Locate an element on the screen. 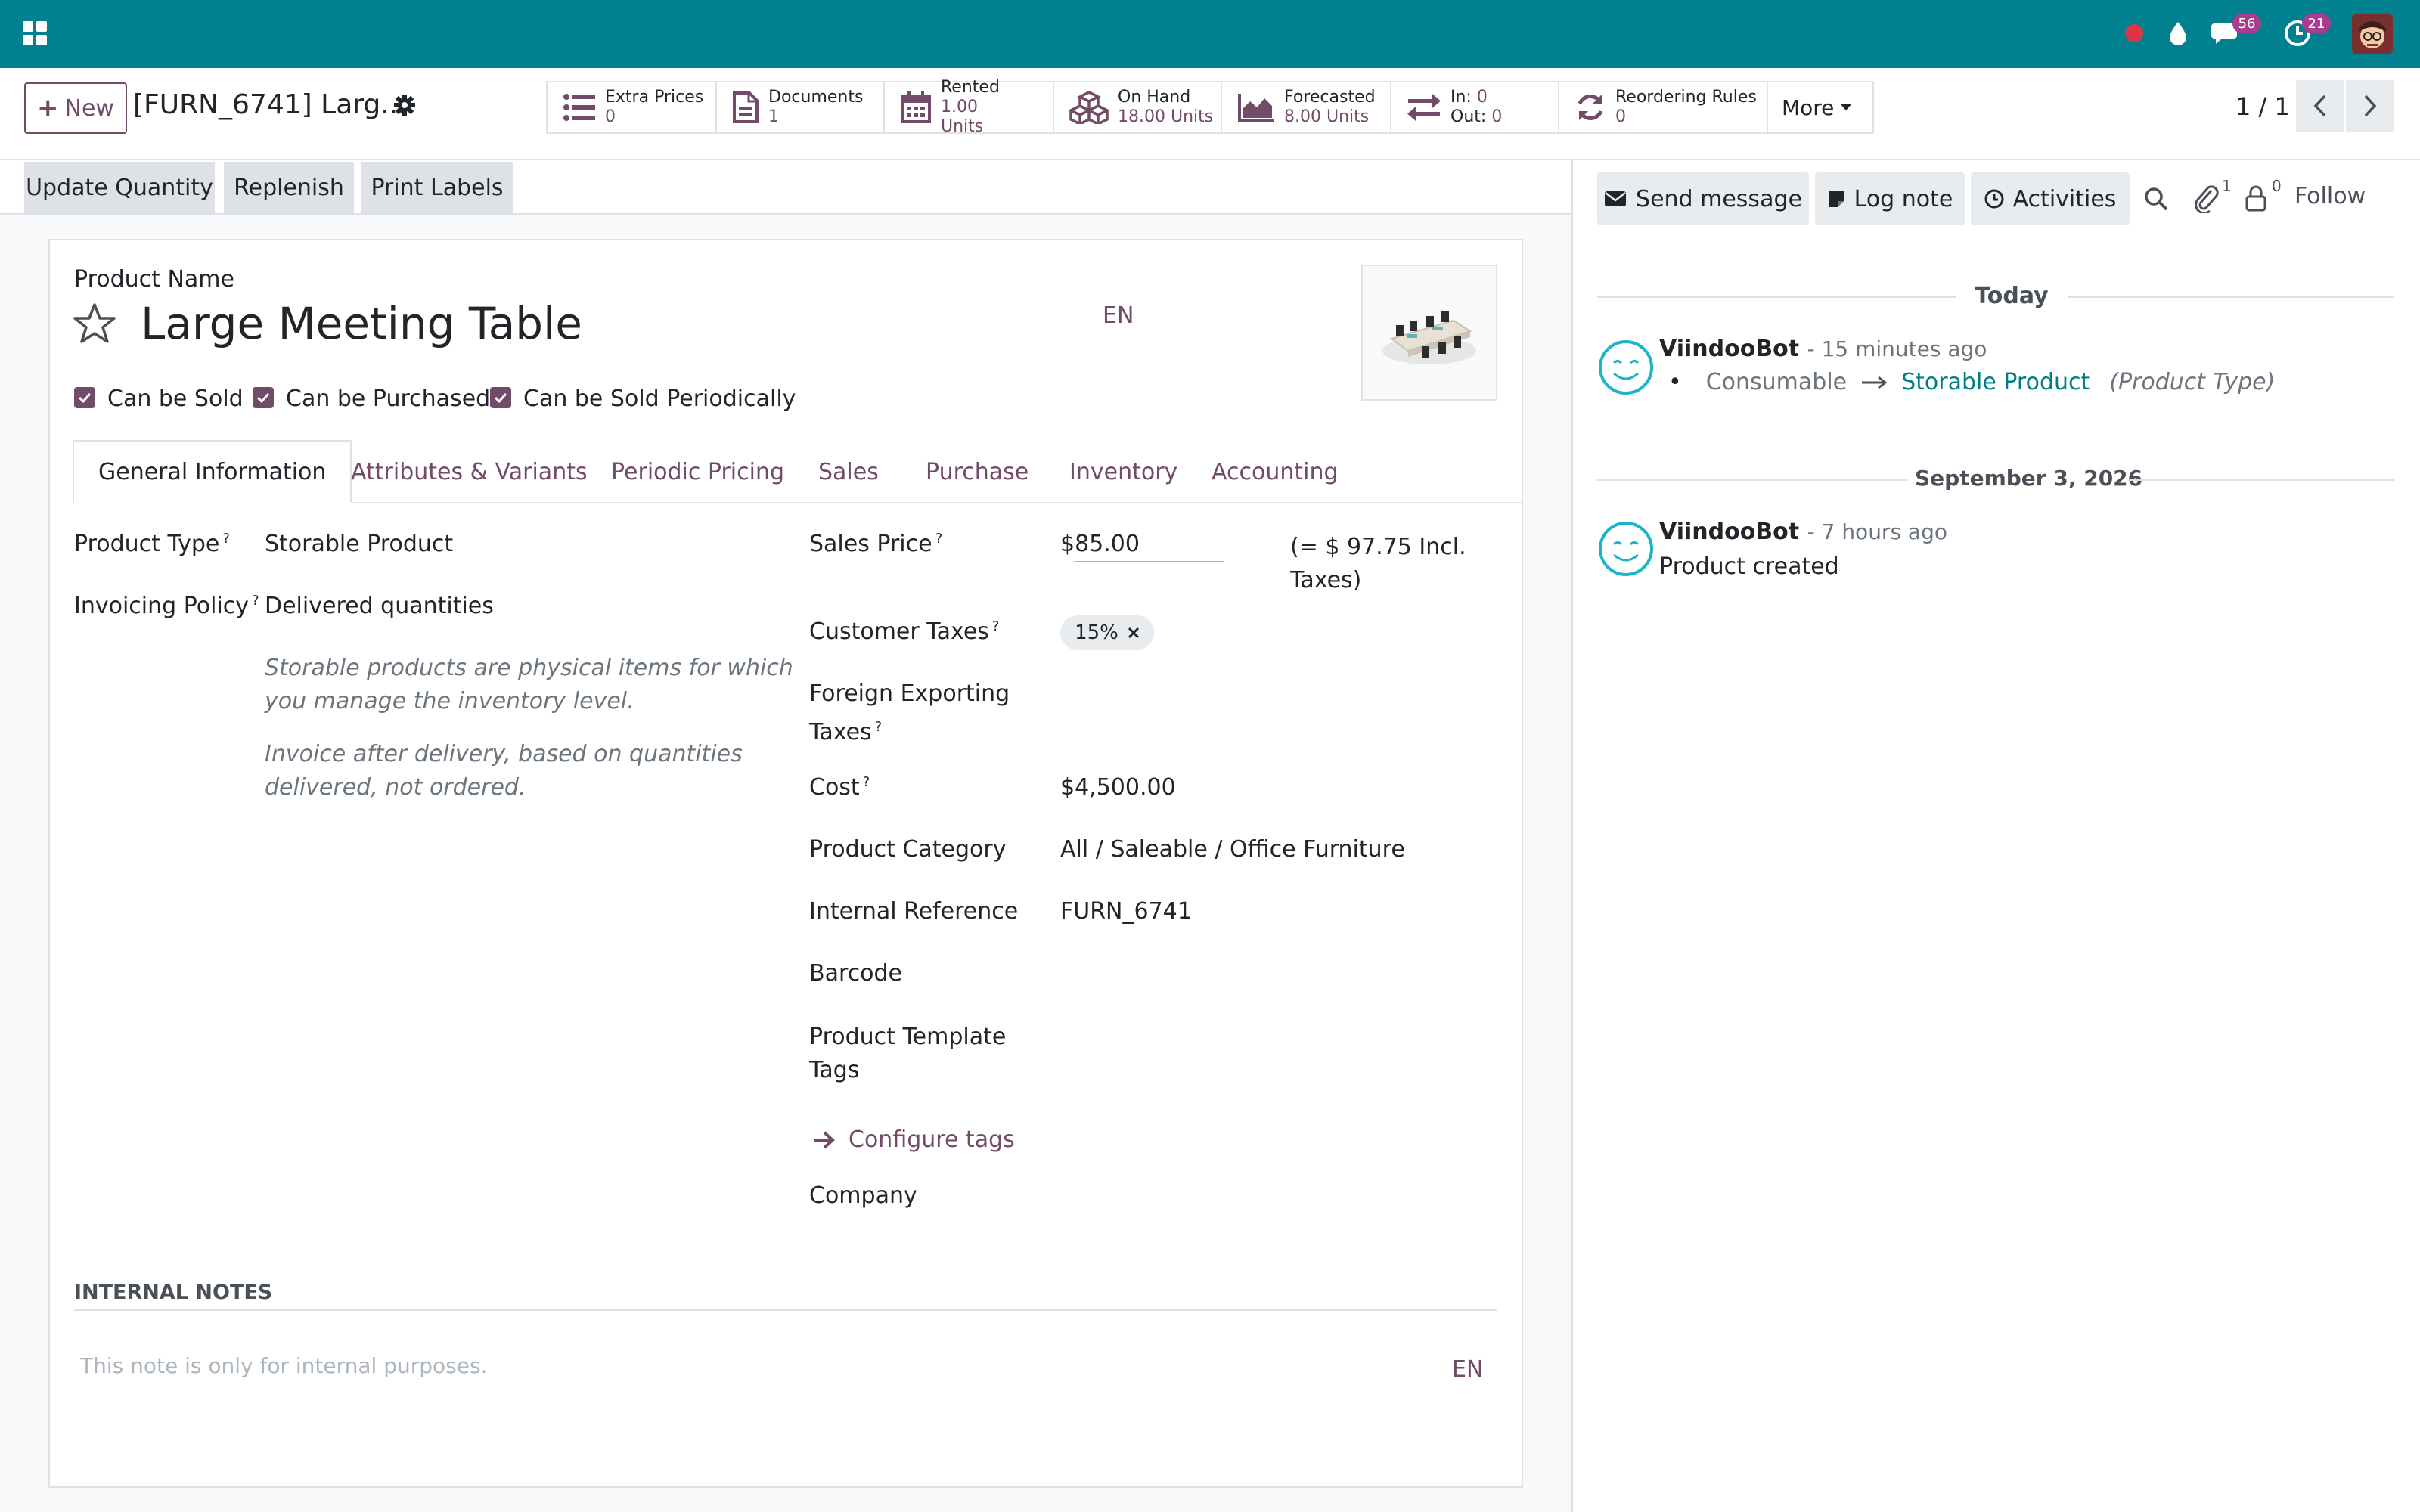 This screenshot has height=1512, width=2420. tab-accounting: Accounting is located at coordinates (1275, 472).